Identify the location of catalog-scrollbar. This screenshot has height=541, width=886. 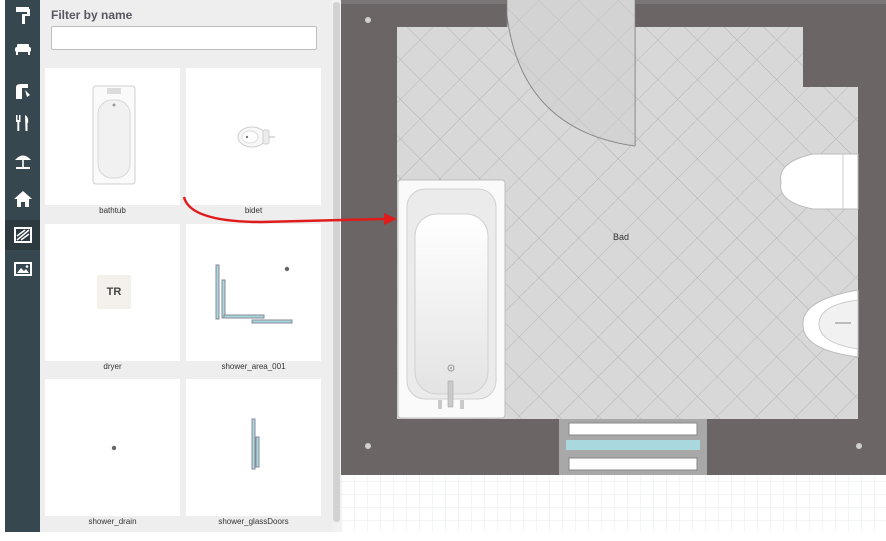
(336, 266).